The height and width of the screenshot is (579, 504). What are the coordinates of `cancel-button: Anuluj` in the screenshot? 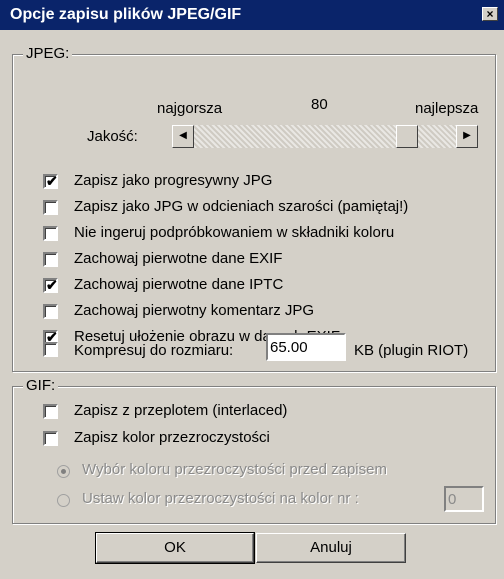 It's located at (331, 548).